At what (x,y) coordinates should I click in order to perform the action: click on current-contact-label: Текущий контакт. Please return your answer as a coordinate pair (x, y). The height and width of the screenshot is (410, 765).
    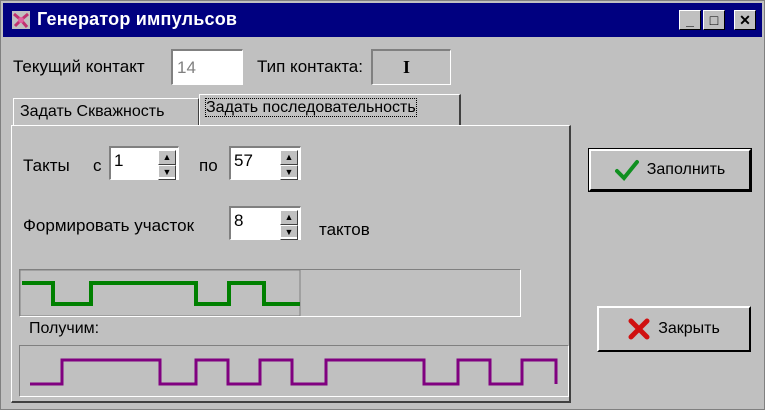
    Looking at the image, I should click on (79, 66).